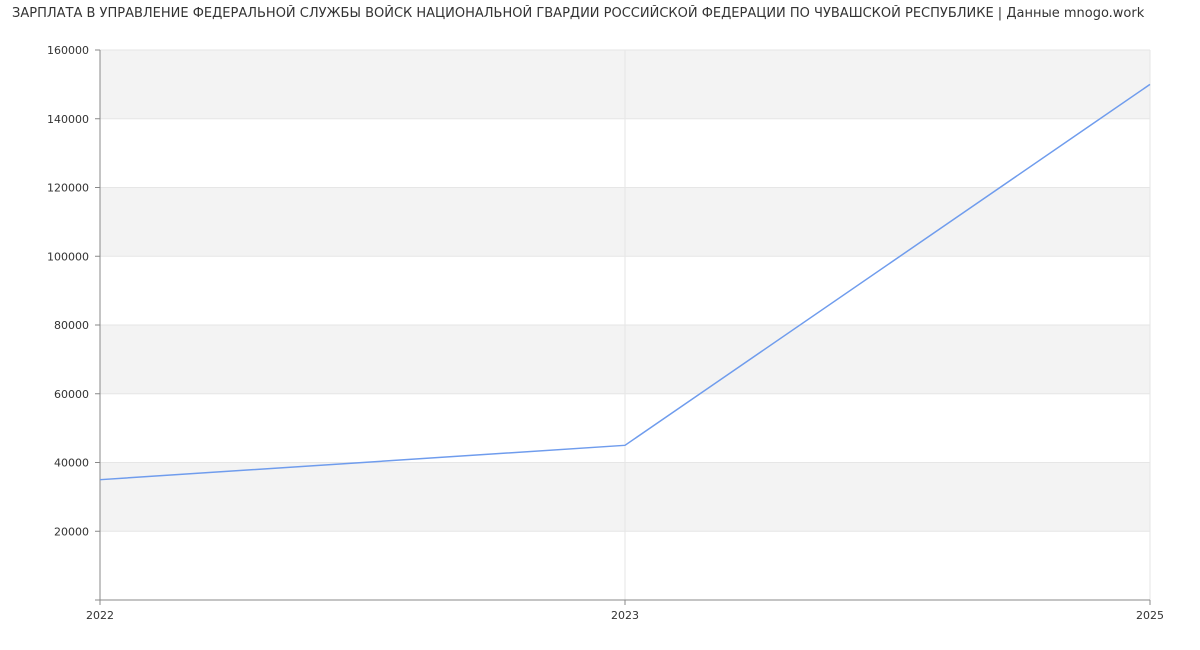 The height and width of the screenshot is (650, 1200). What do you see at coordinates (68, 50) in the screenshot?
I see `y-tick-label: 160000` at bounding box center [68, 50].